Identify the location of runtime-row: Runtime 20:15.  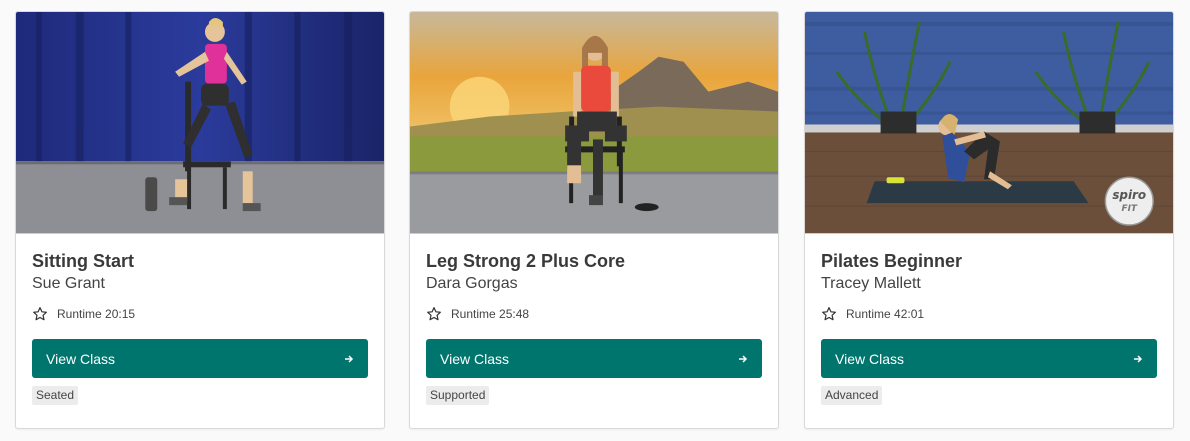
(200, 314).